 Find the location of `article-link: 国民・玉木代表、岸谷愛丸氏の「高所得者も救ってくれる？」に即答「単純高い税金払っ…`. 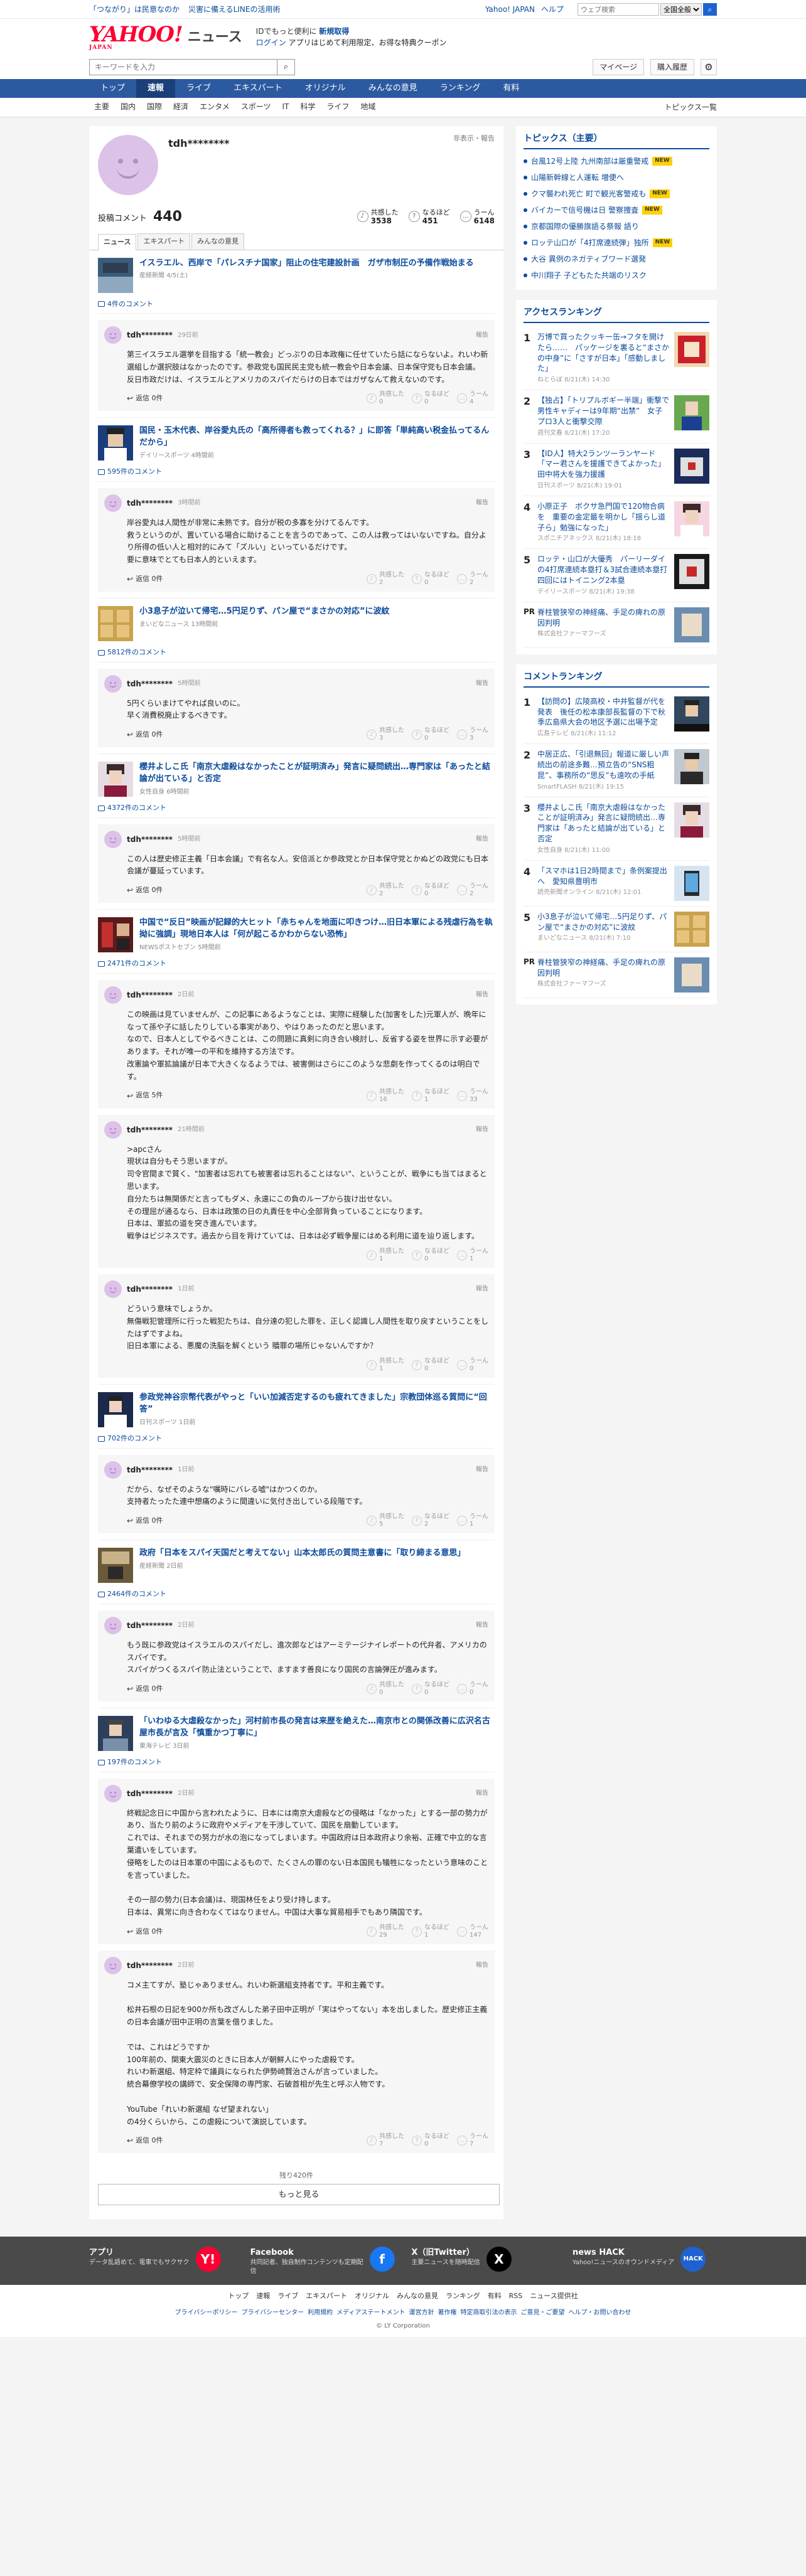

article-link: 国民・玉木代表、岸谷愛丸氏の「高所得者も救ってくれる？」に即答「単純高い税金払っ… is located at coordinates (296, 441).